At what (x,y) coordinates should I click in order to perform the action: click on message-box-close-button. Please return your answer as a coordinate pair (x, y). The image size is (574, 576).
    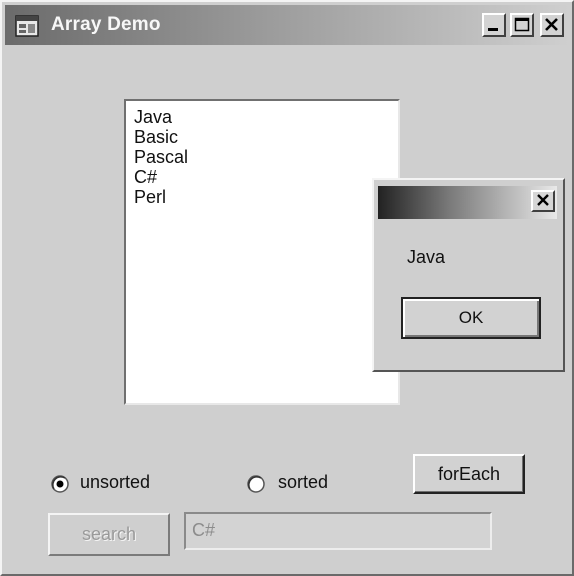
    Looking at the image, I should click on (543, 201).